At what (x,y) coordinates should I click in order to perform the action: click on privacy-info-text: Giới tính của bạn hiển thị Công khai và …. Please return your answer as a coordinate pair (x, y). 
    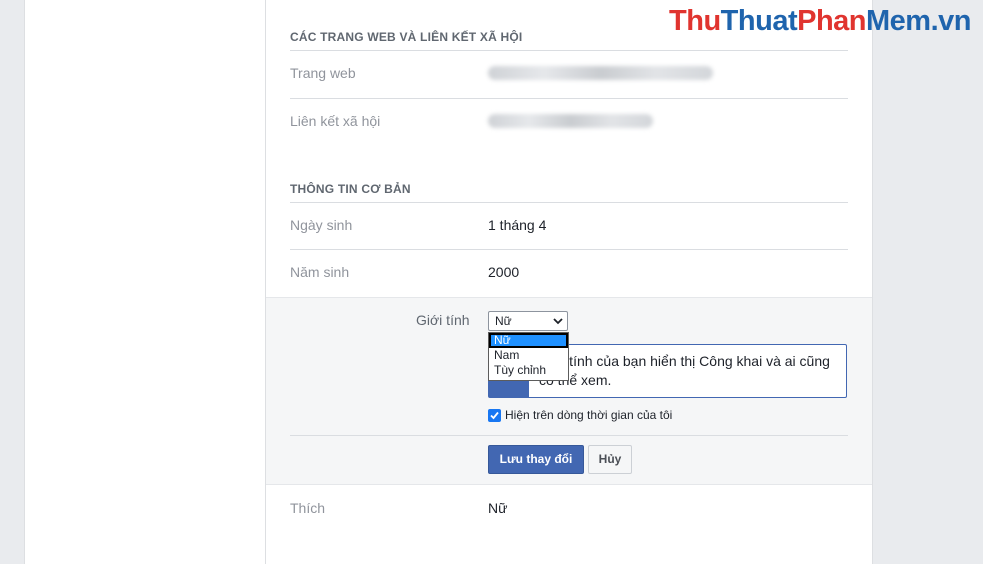
    Looking at the image, I should click on (684, 370).